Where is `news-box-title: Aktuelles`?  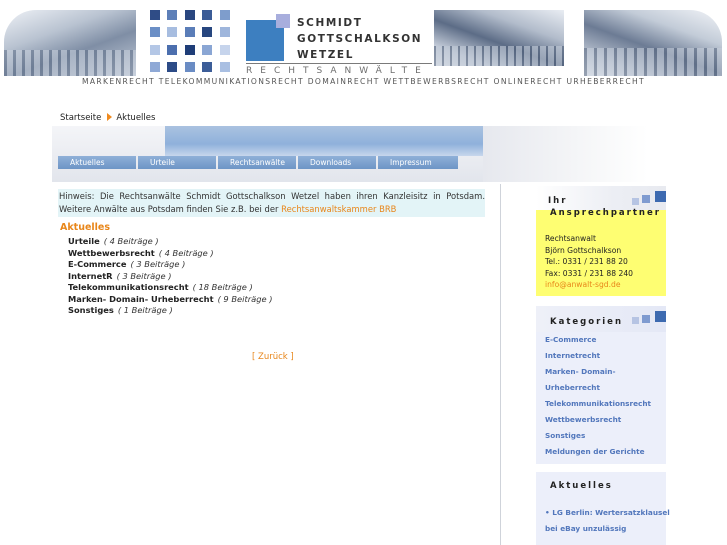
news-box-title: Aktuelles is located at coordinates (581, 486).